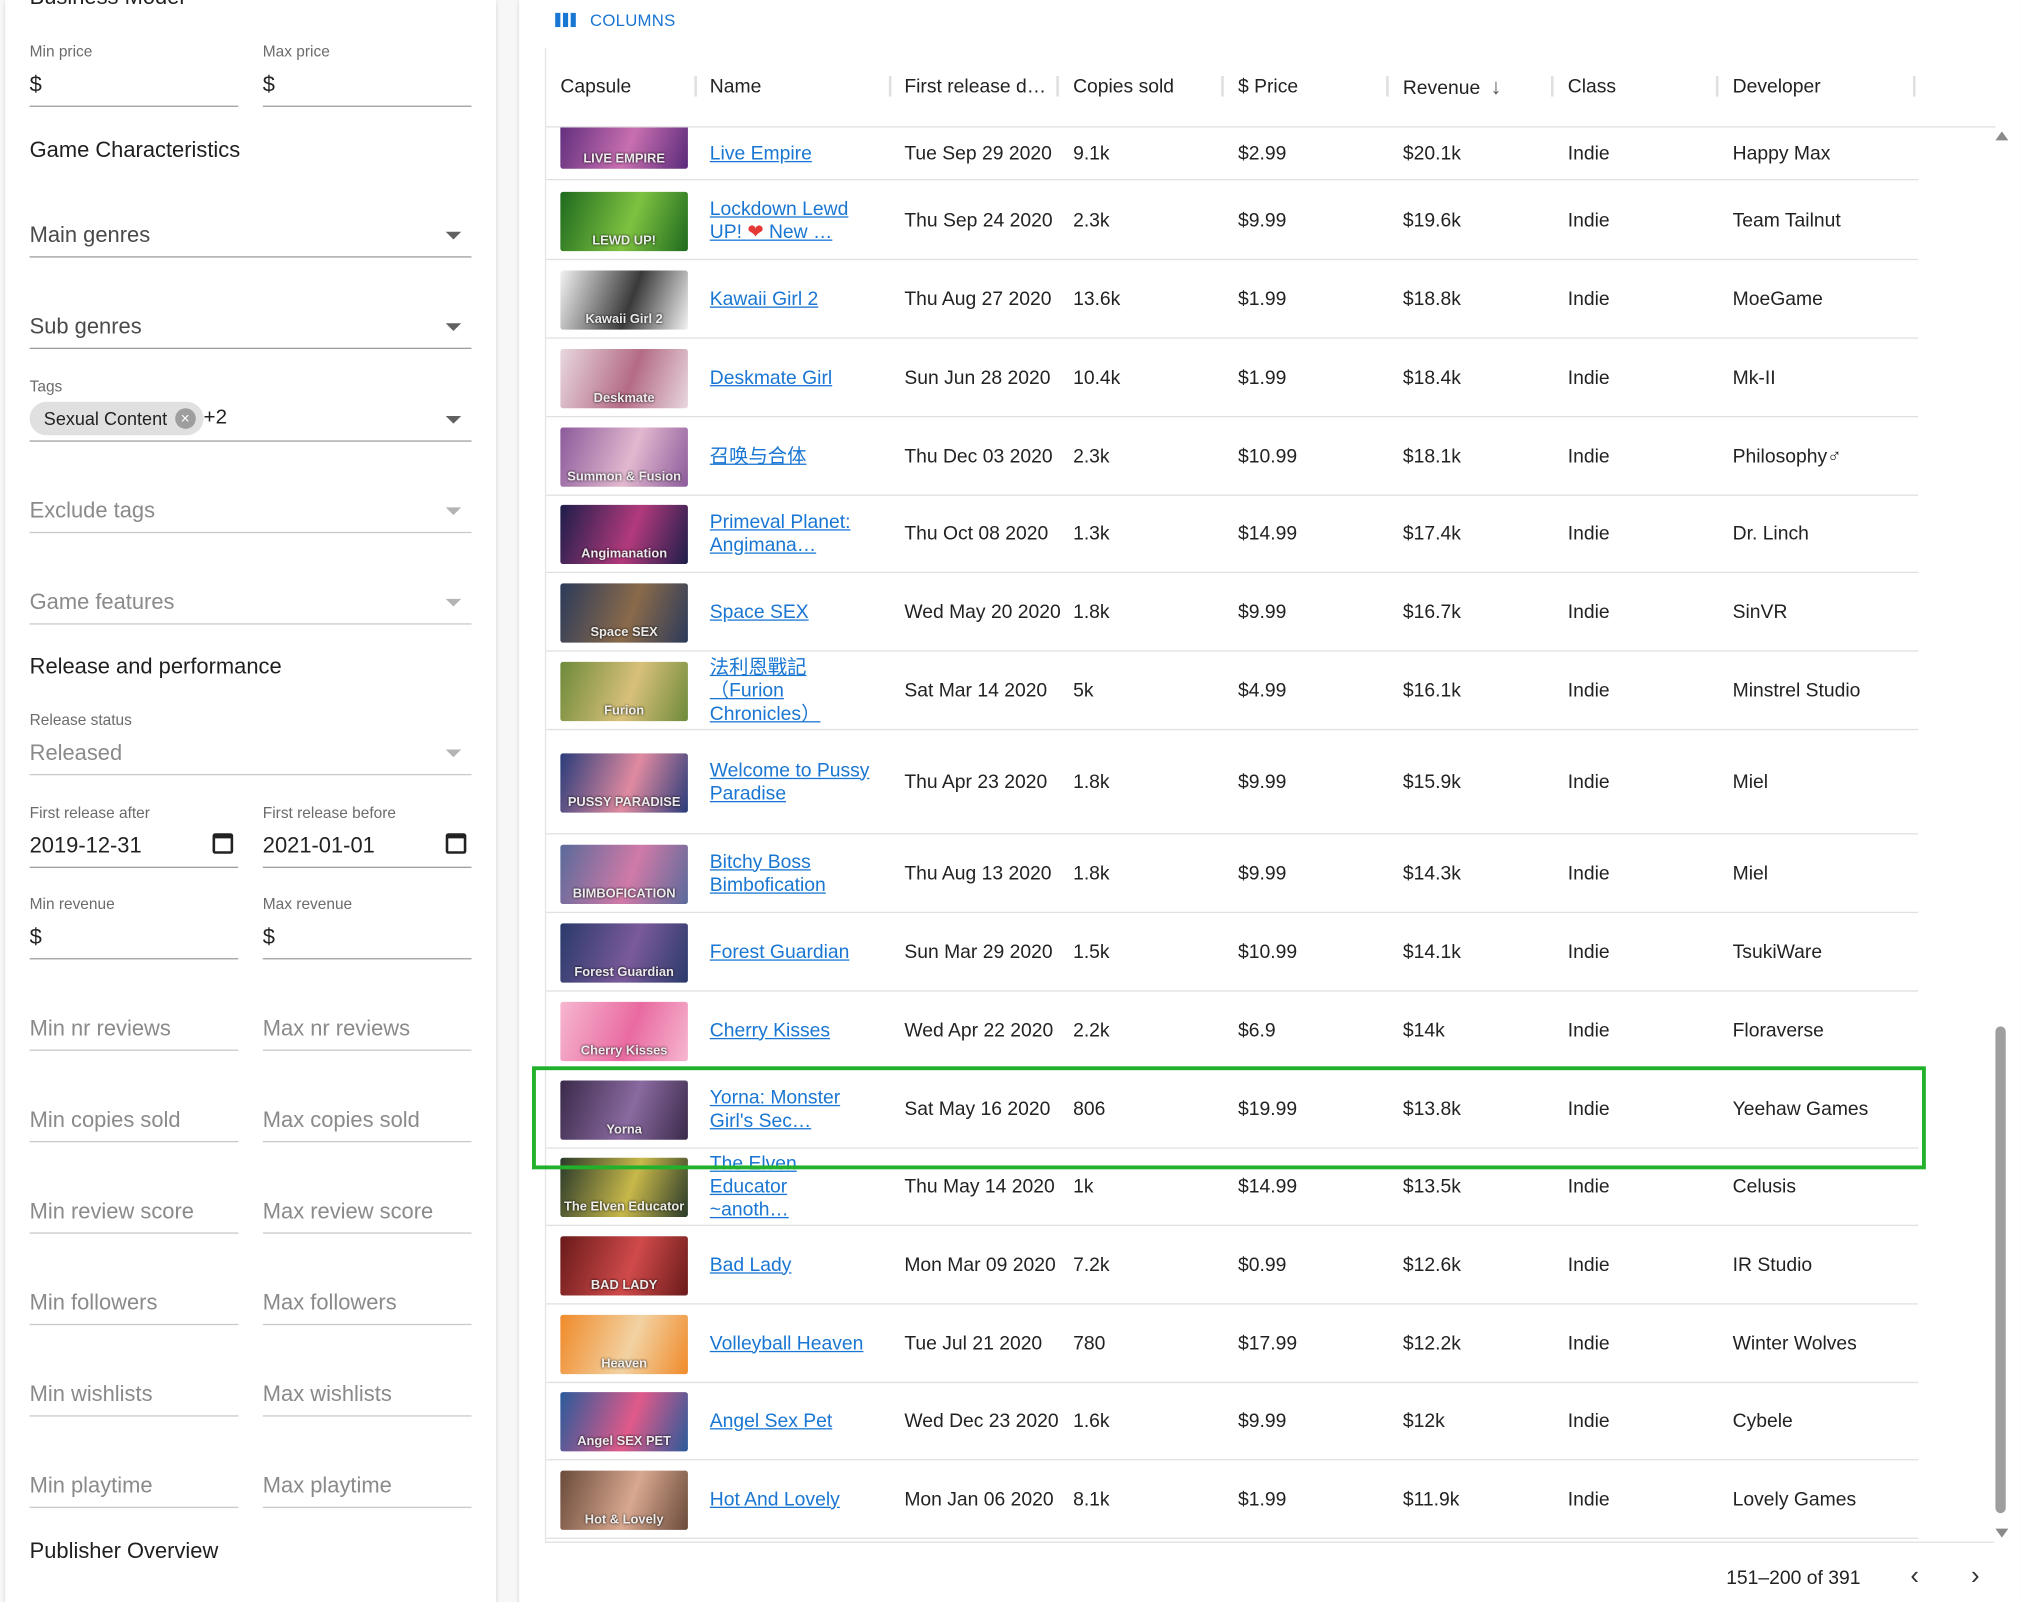 The height and width of the screenshot is (1602, 2020). I want to click on max-copies-field: Max copies sold, so click(367, 1117).